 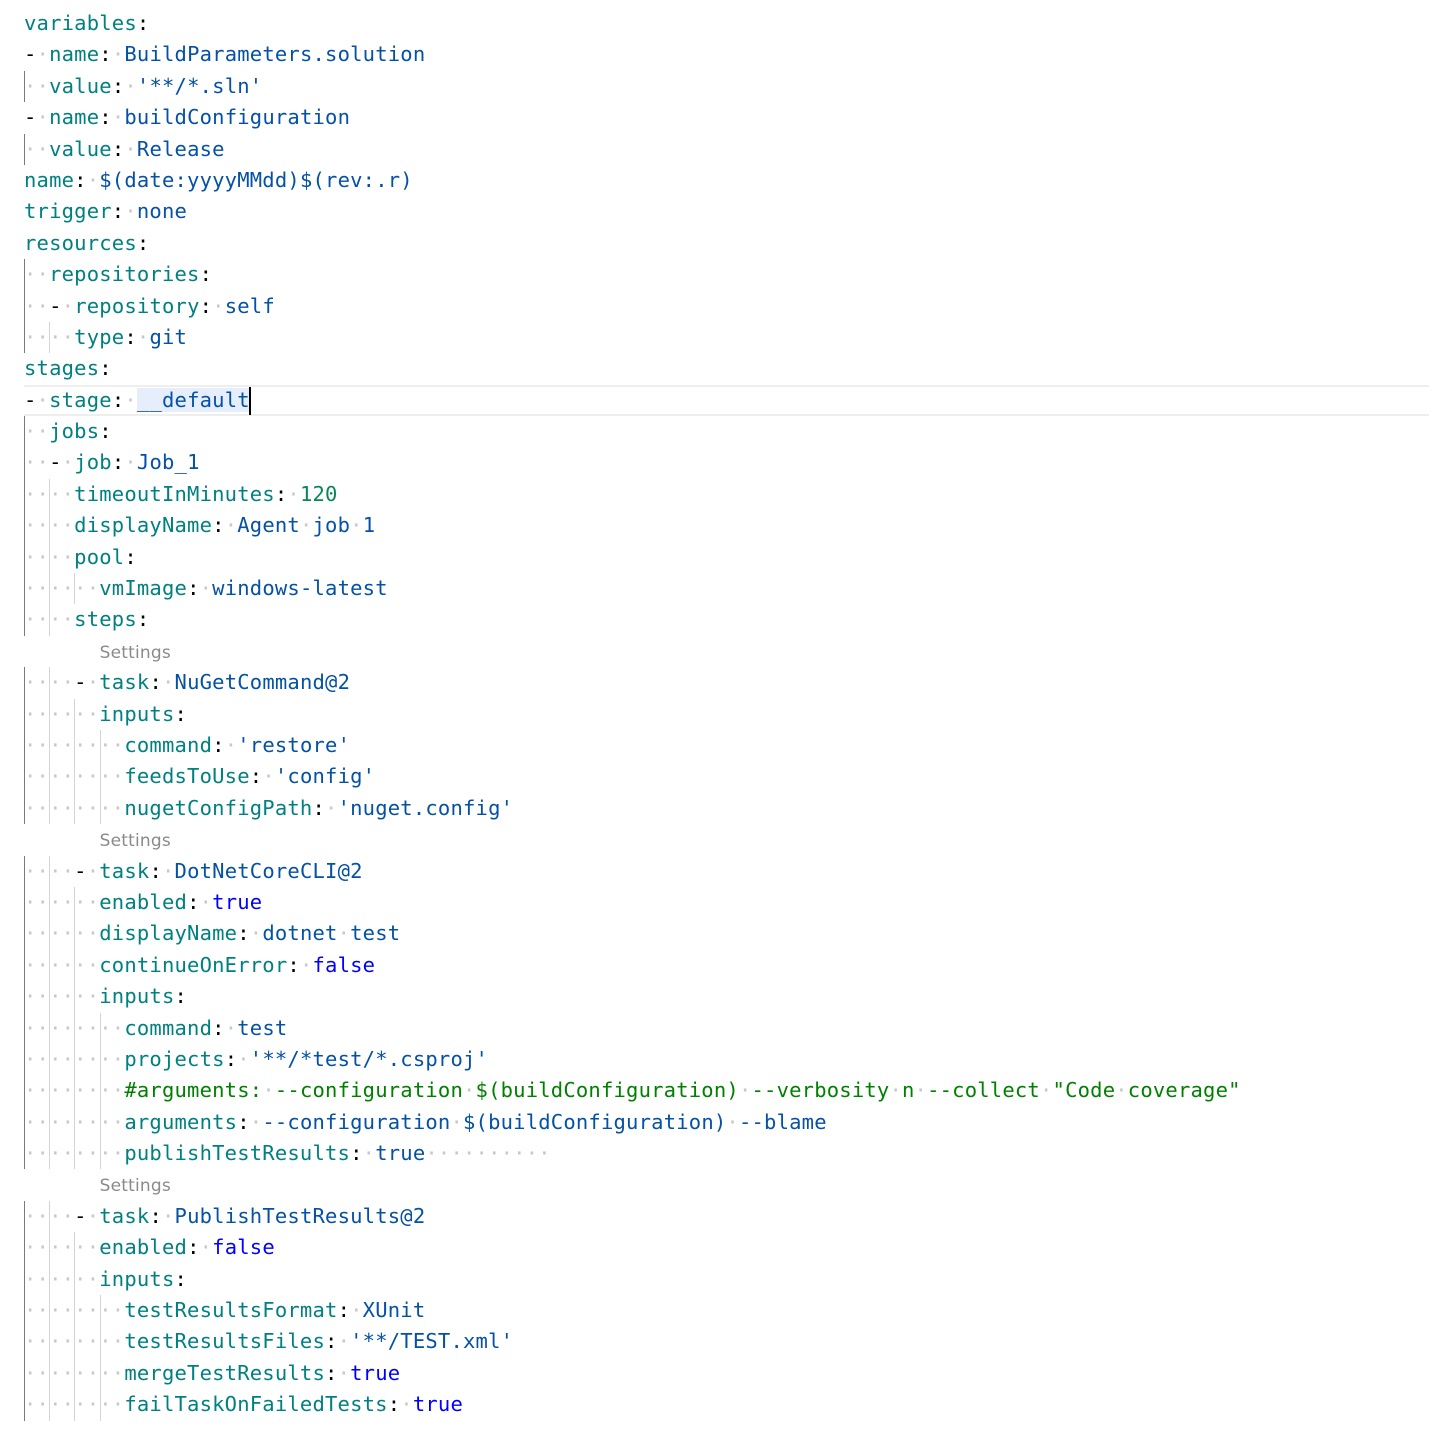 I want to click on code-line: ········mergeTestResults:·true, so click(x=714, y=1373).